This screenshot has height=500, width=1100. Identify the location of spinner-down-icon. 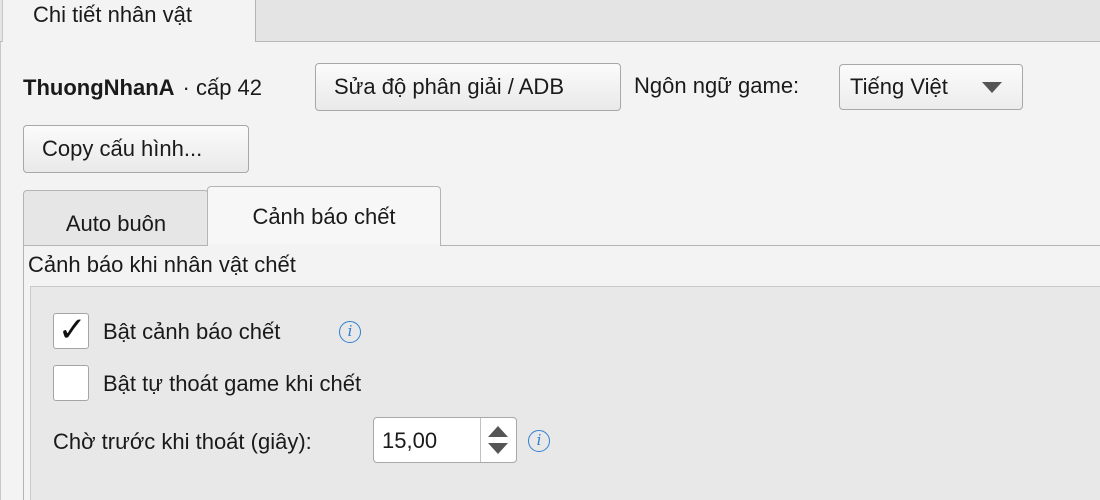
(498, 448).